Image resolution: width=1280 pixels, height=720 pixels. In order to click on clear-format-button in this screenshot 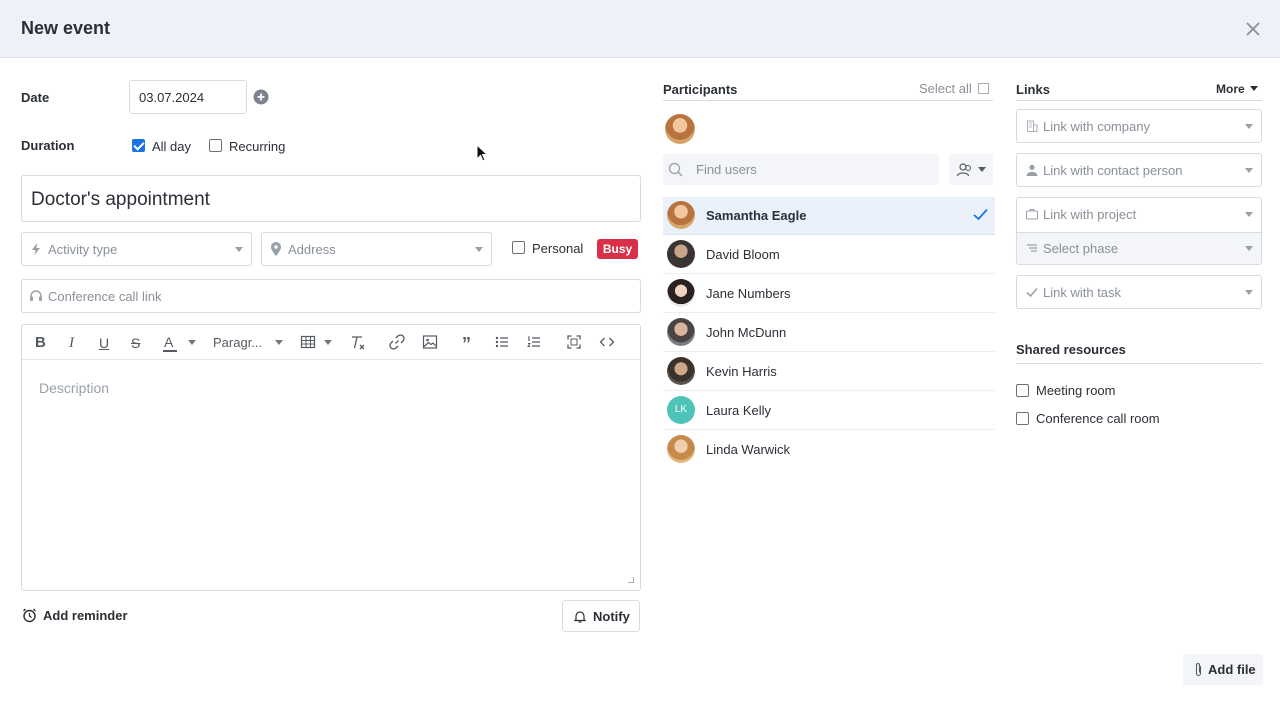, I will do `click(357, 343)`.